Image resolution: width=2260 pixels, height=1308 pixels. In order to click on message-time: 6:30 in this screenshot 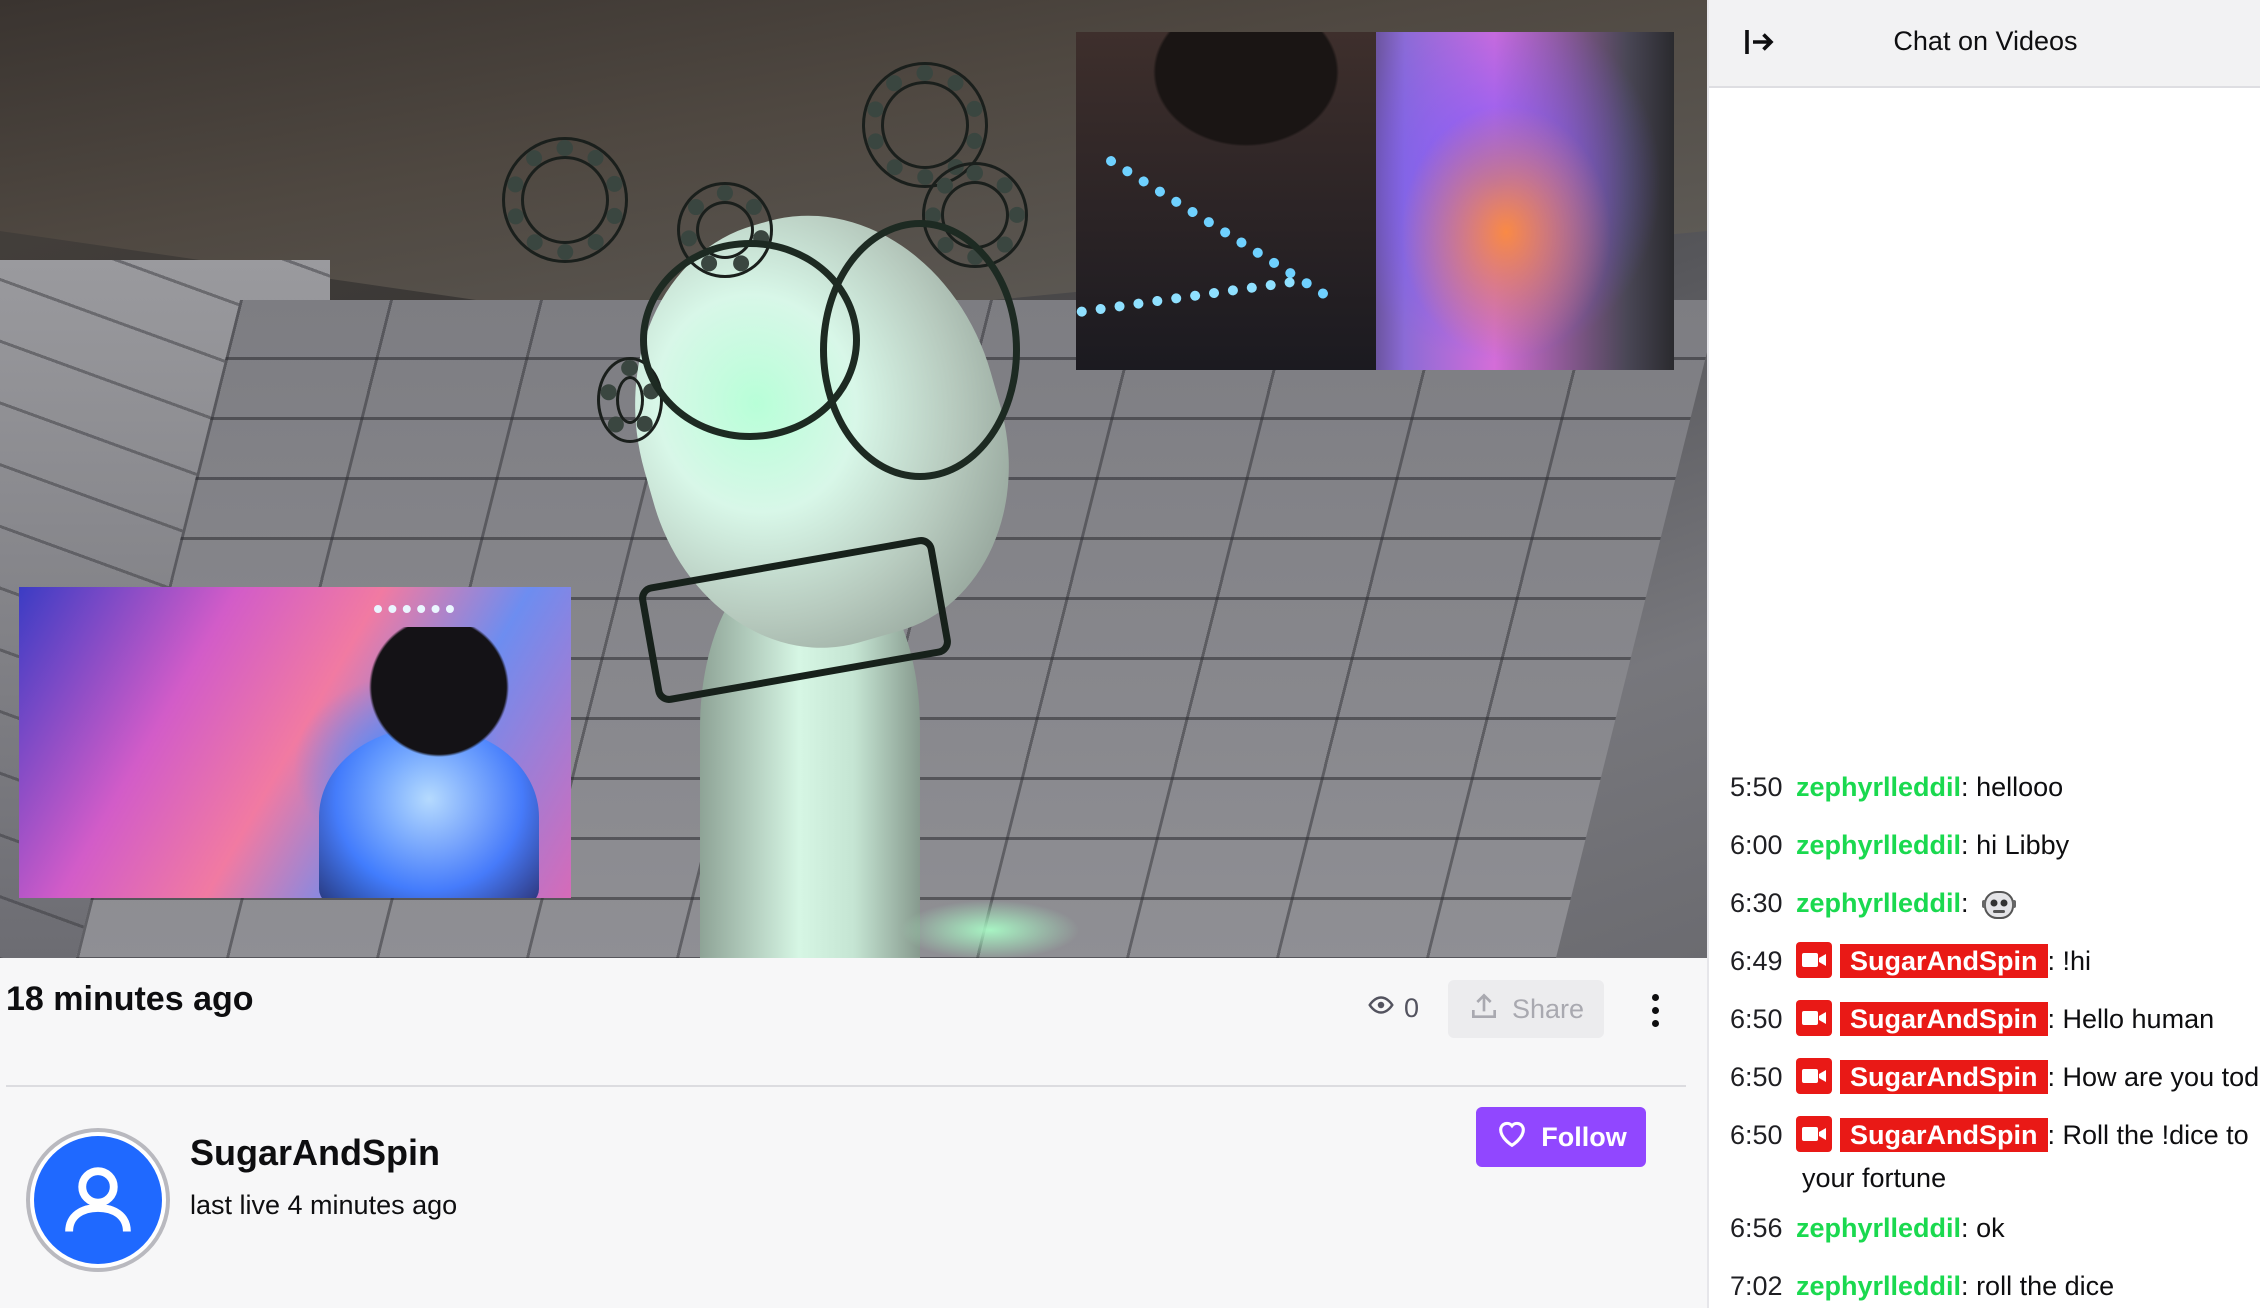, I will do `click(1756, 903)`.